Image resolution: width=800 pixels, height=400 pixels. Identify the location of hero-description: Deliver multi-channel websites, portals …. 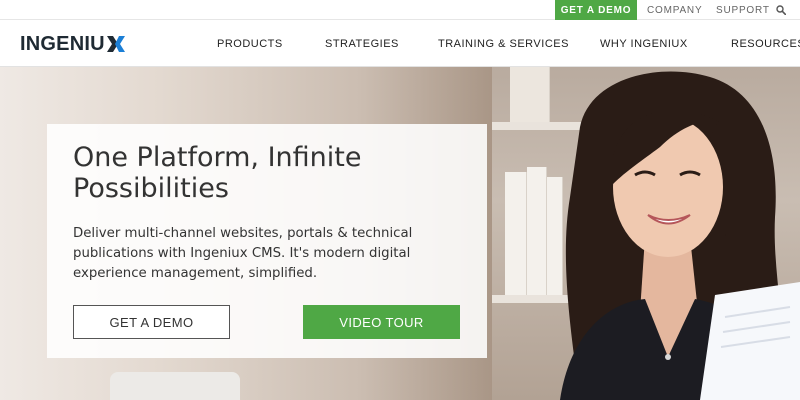
(243, 253).